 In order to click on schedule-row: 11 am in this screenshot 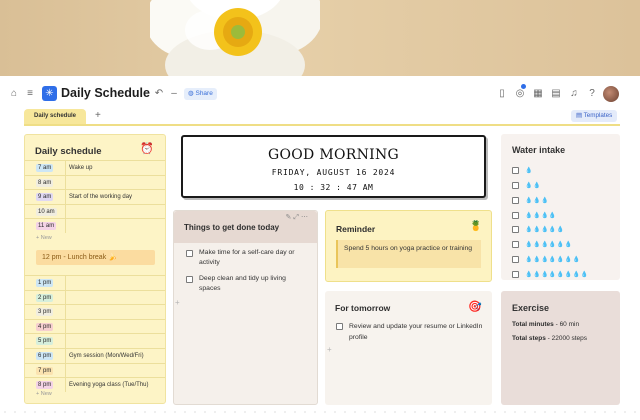, I will do `click(95, 225)`.